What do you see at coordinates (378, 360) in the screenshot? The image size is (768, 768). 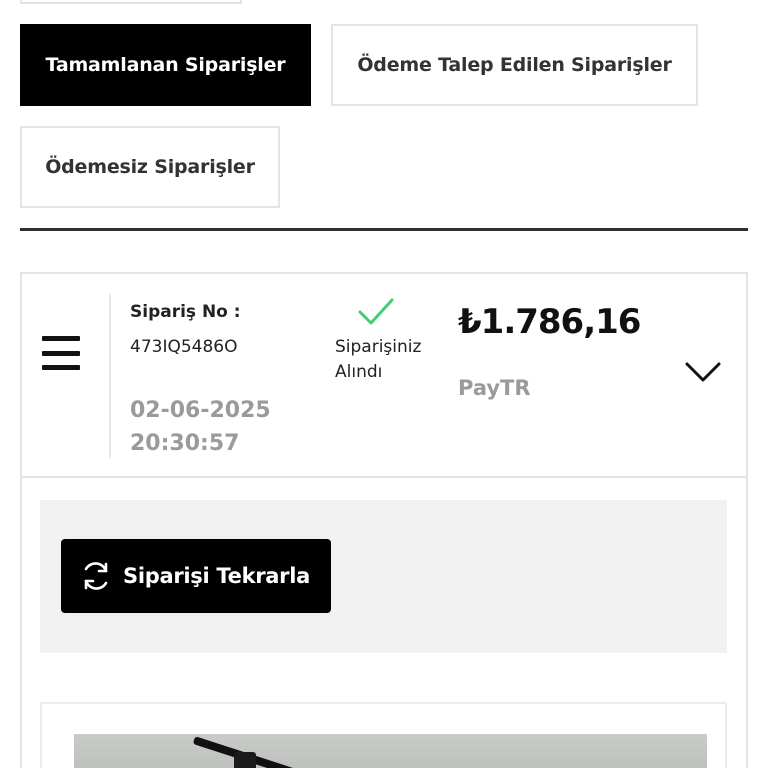 I see `order-status: Siparişiniz Alındı` at bounding box center [378, 360].